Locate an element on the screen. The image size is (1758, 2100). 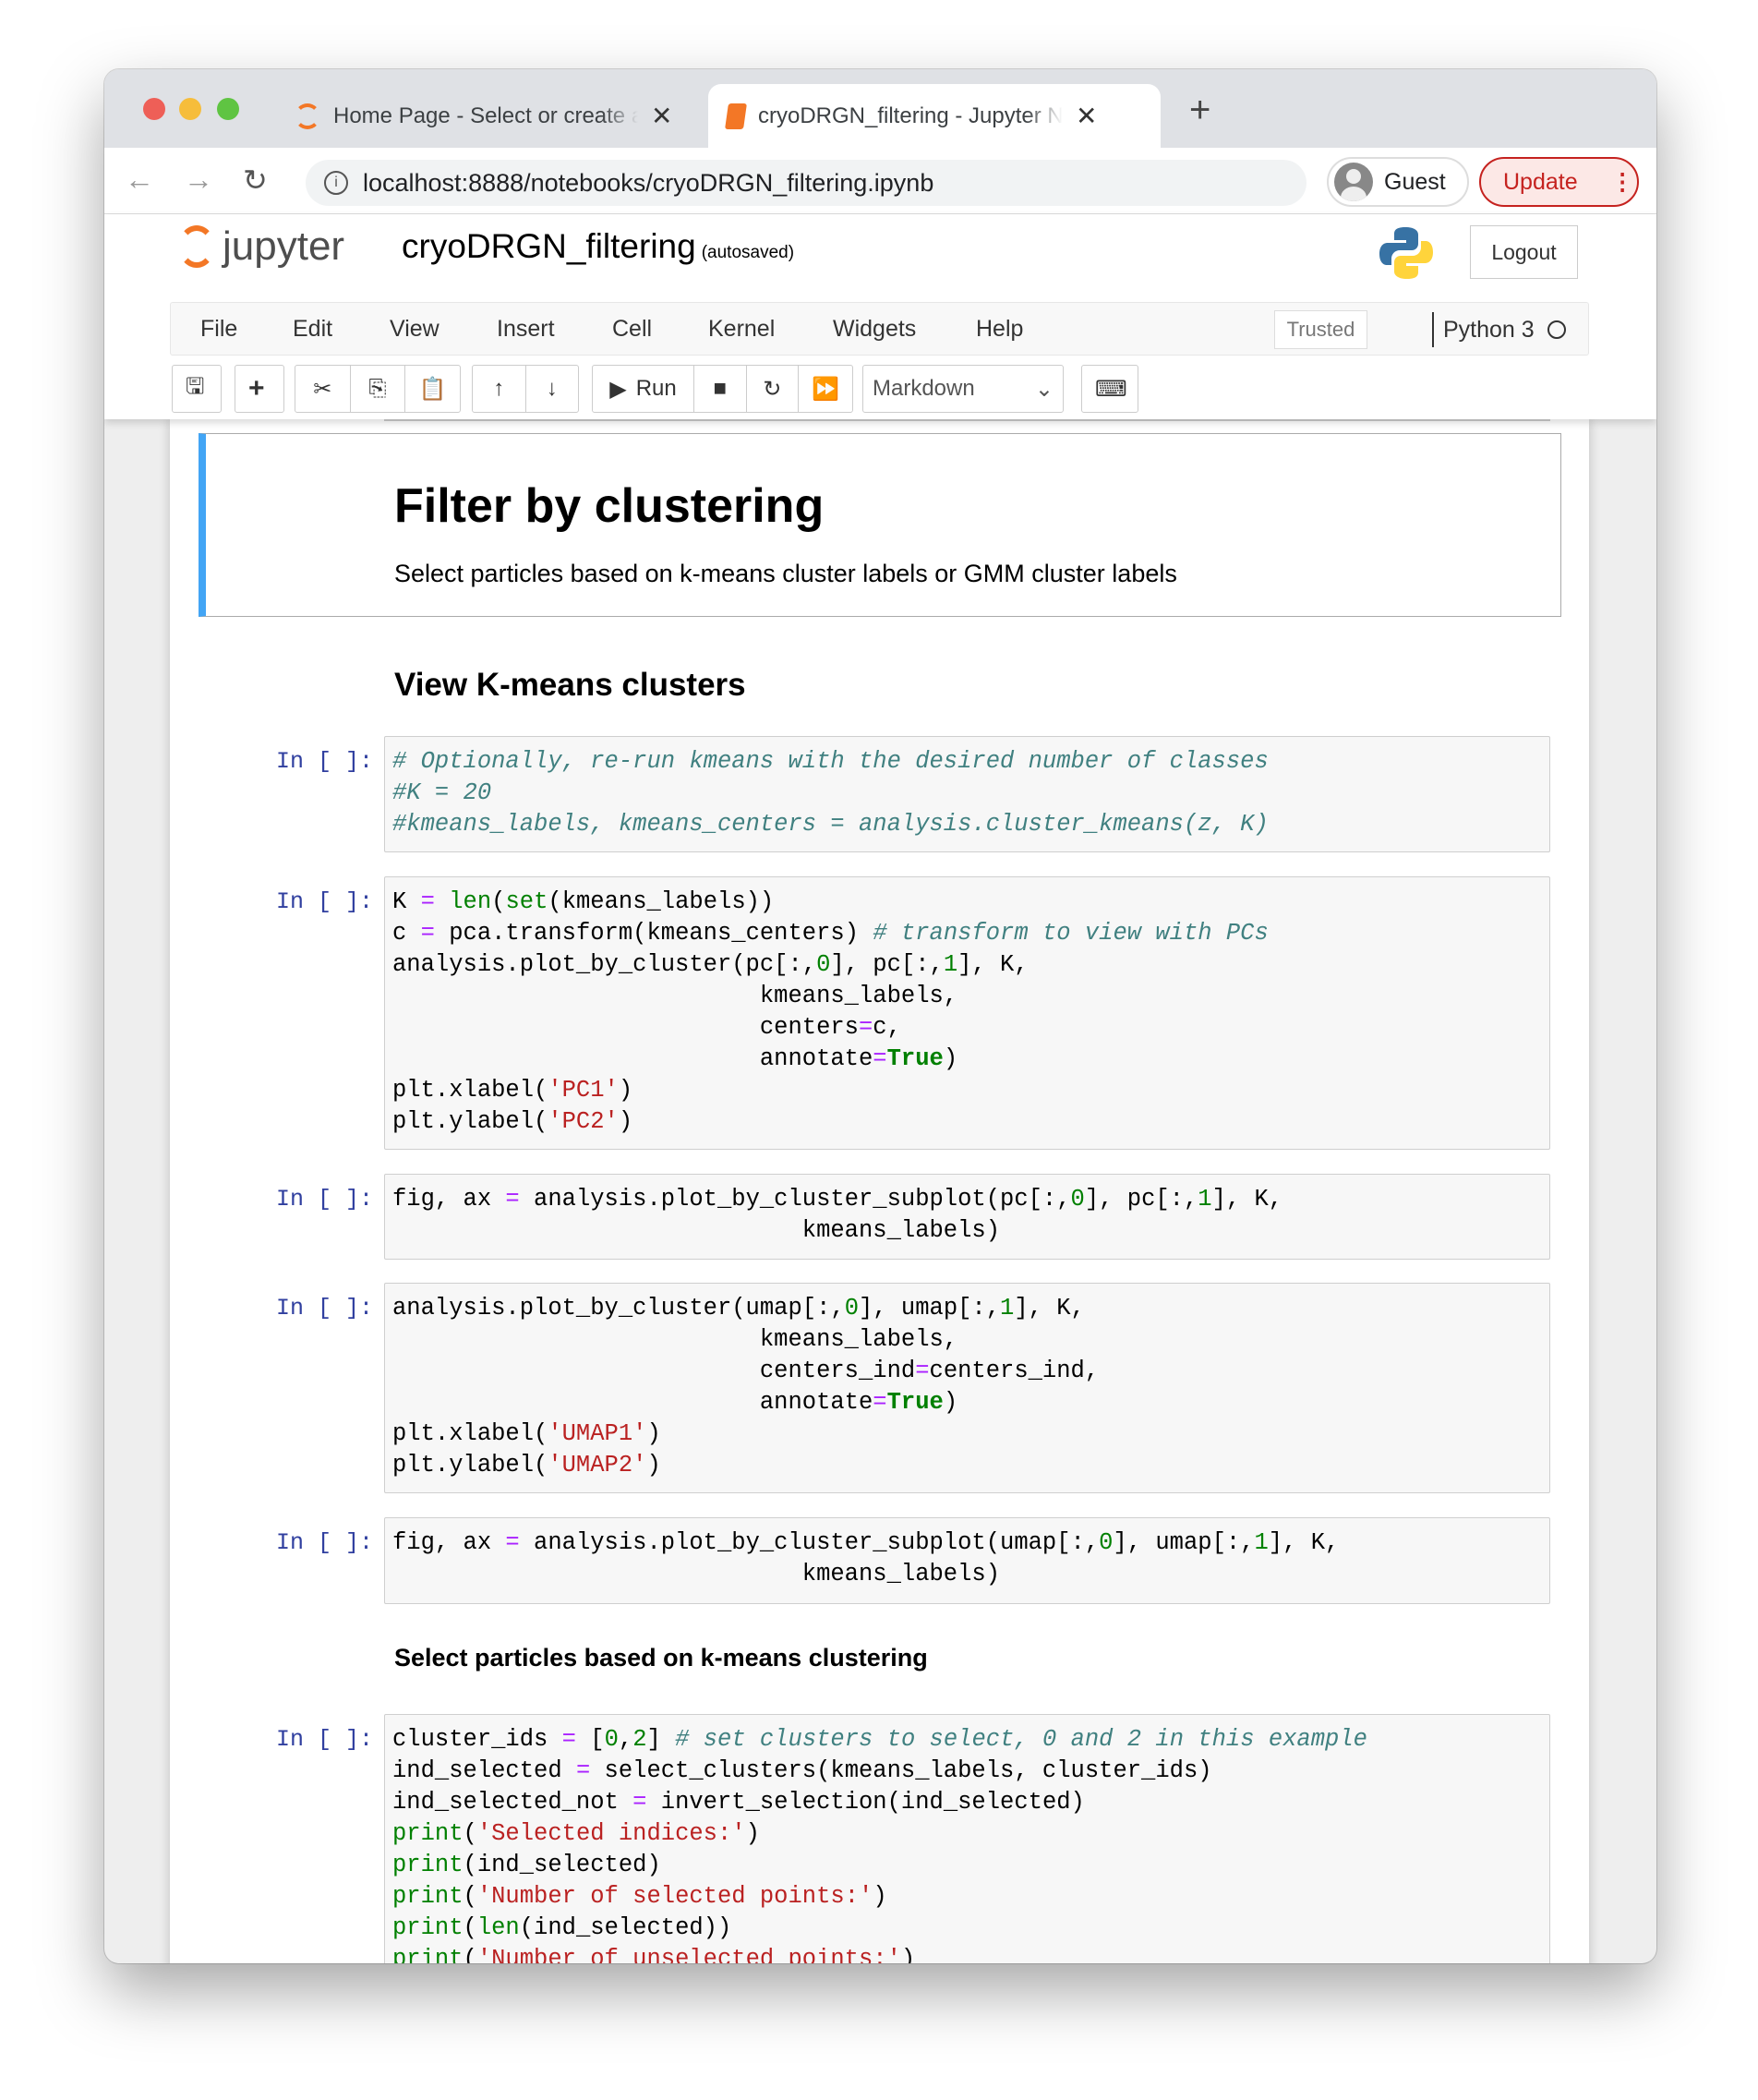
menu-view: View is located at coordinates (415, 330).